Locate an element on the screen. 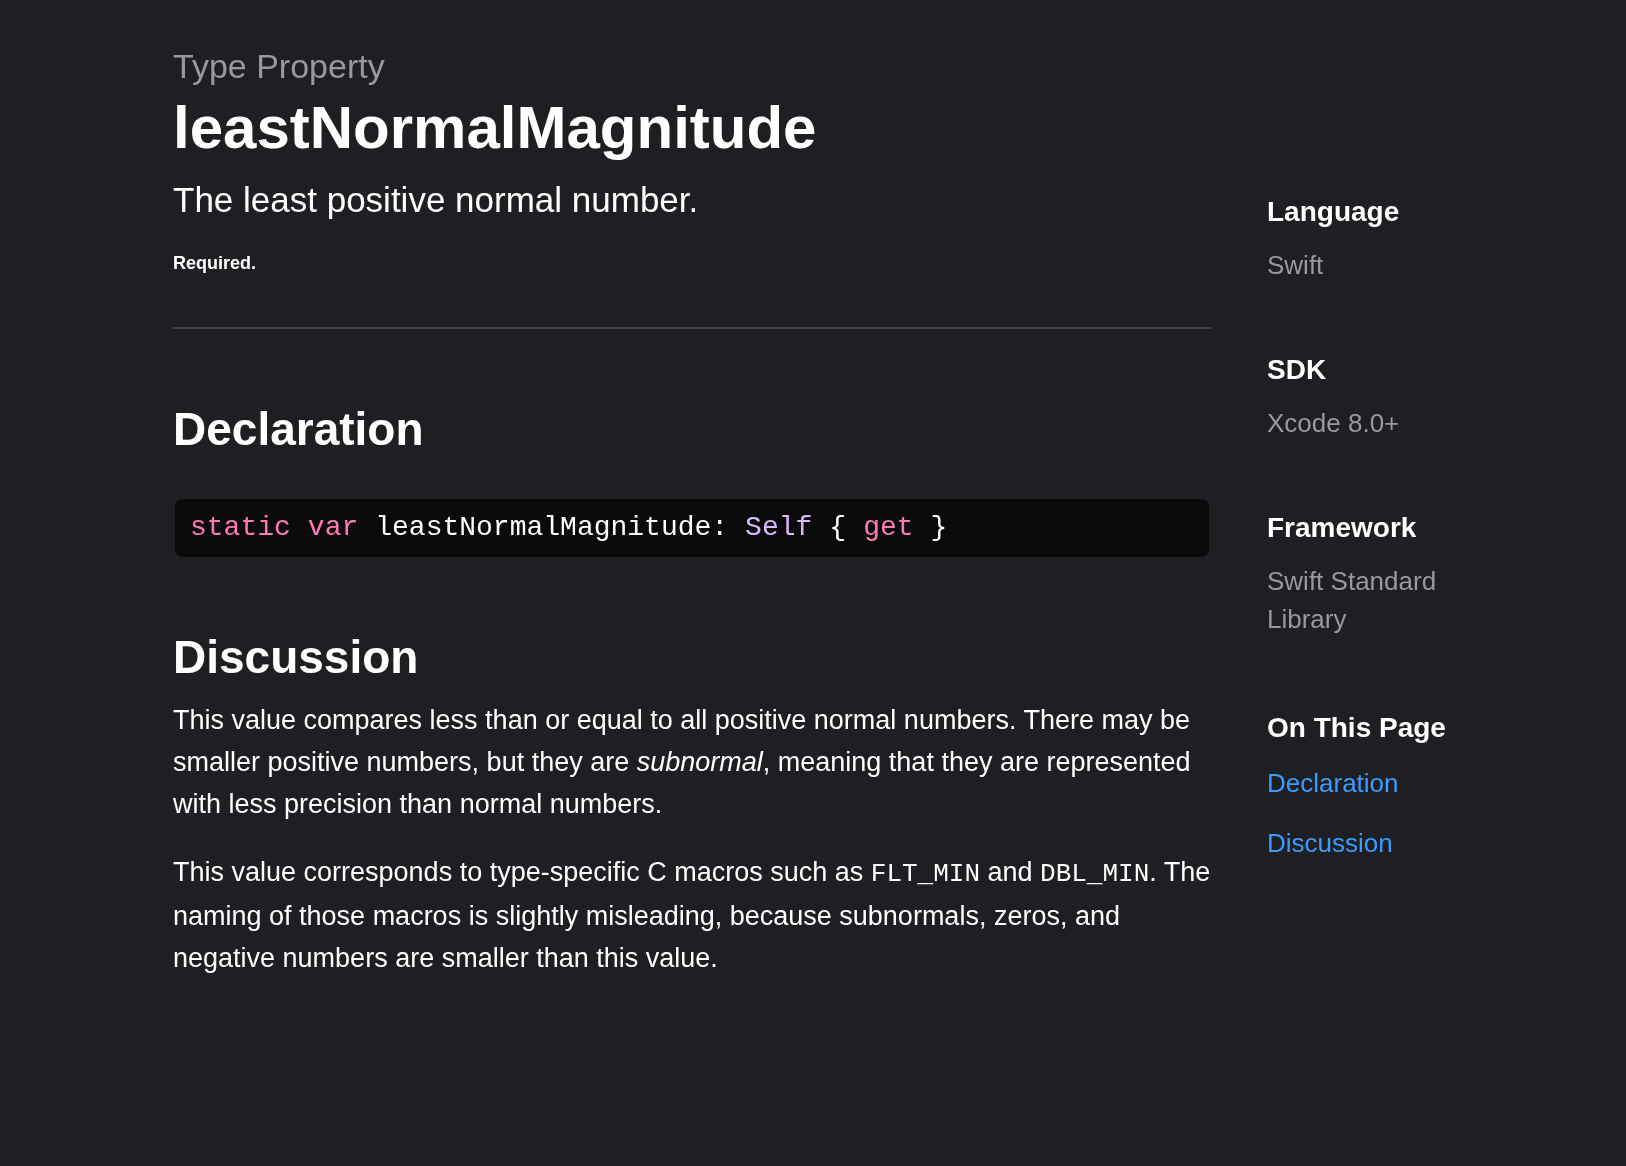  sidebar-value: Xcode 8.0+ is located at coordinates (1334, 423).